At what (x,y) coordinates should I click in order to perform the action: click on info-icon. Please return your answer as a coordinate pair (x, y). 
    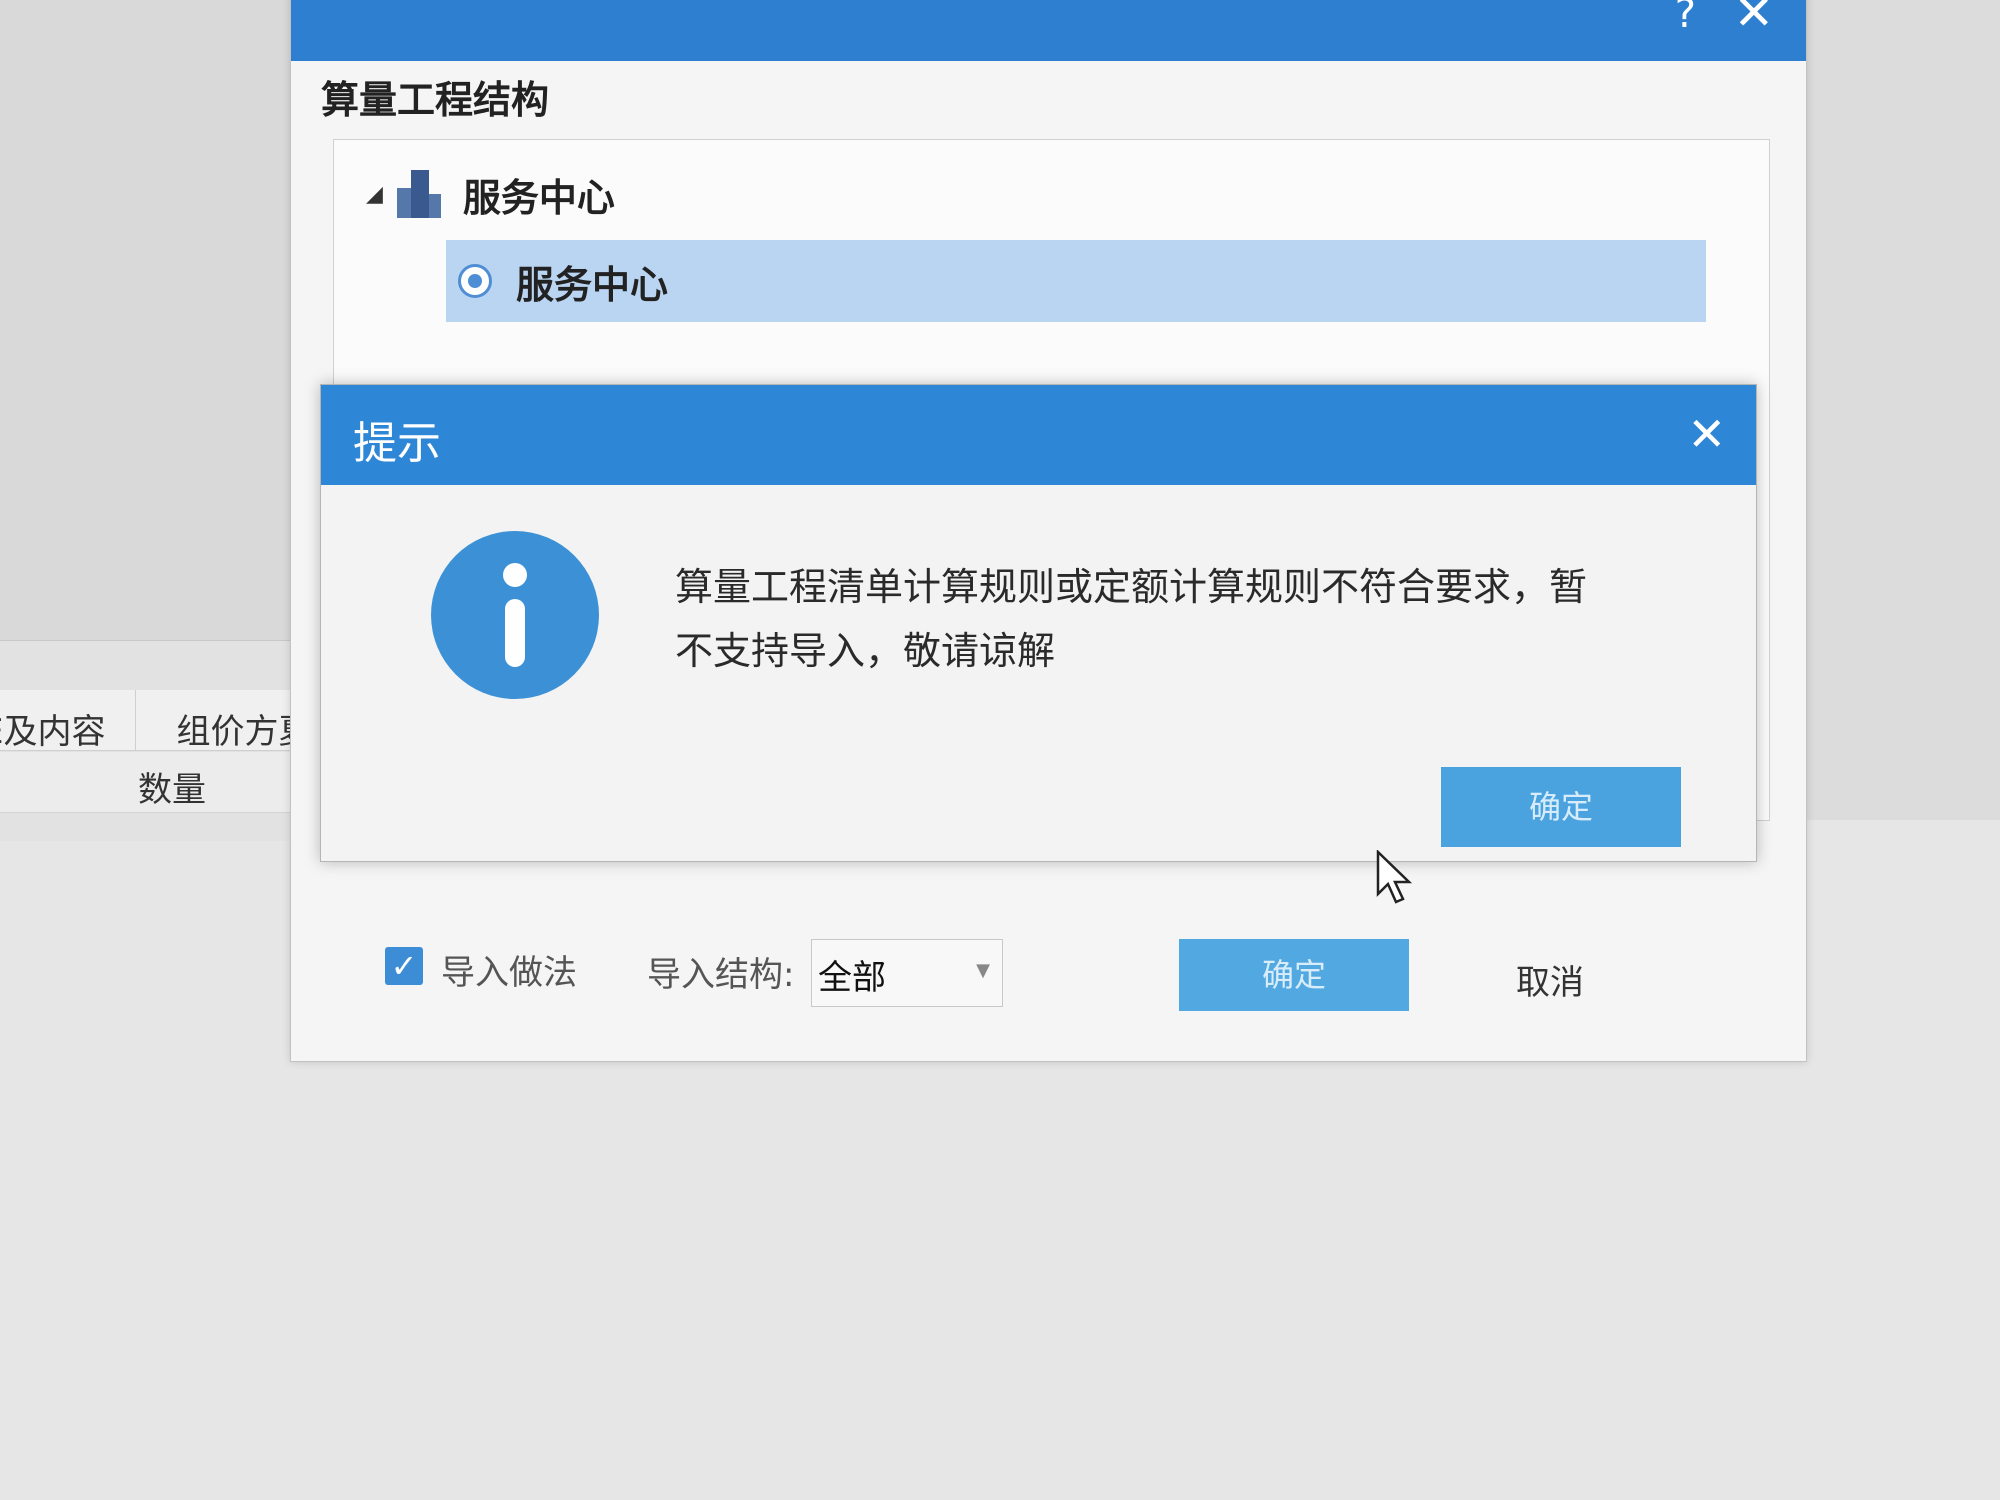
    Looking at the image, I should click on (515, 615).